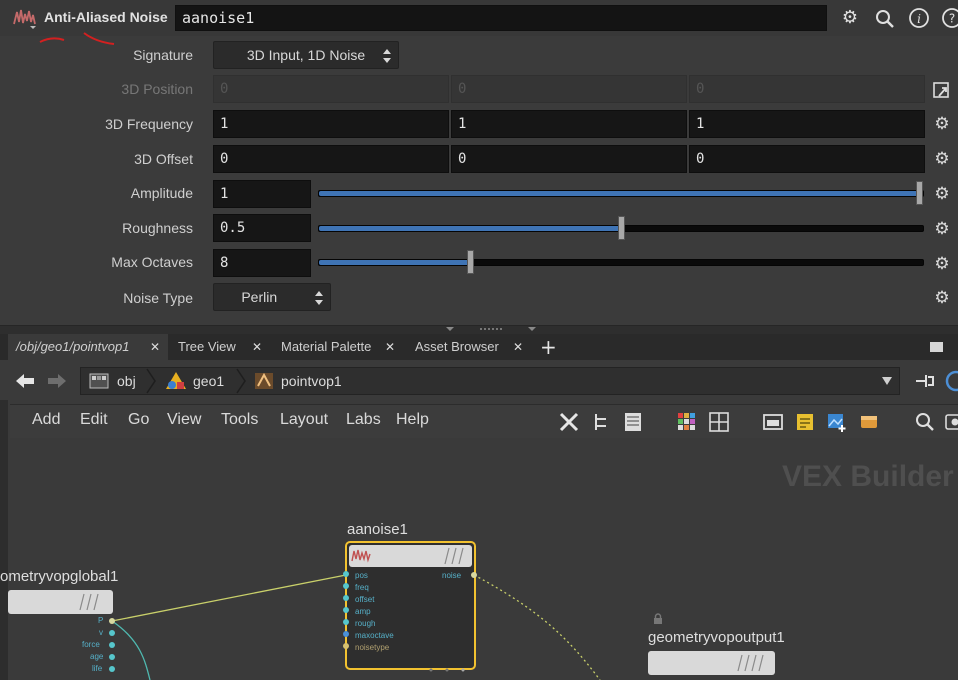  I want to click on network-menu-bar: Add Edit Go View Tools Layout Labs Help, so click(484, 421).